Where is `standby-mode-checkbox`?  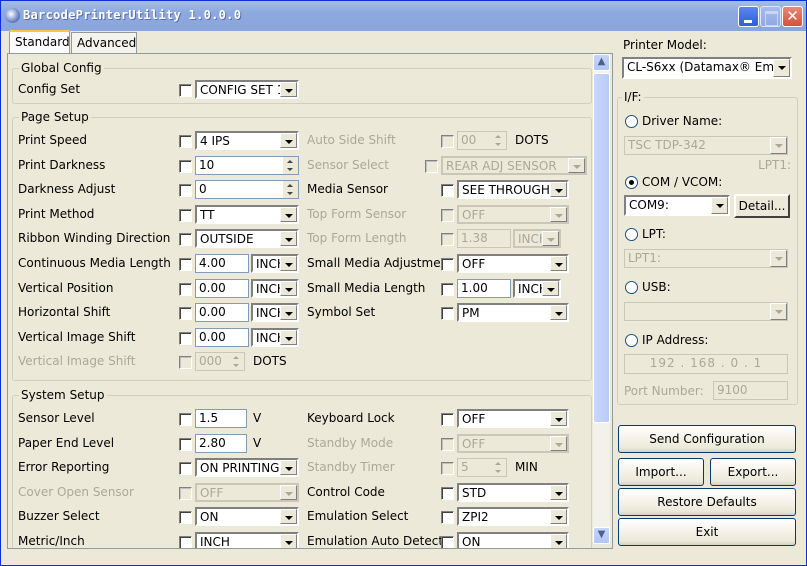
standby-mode-checkbox is located at coordinates (447, 444).